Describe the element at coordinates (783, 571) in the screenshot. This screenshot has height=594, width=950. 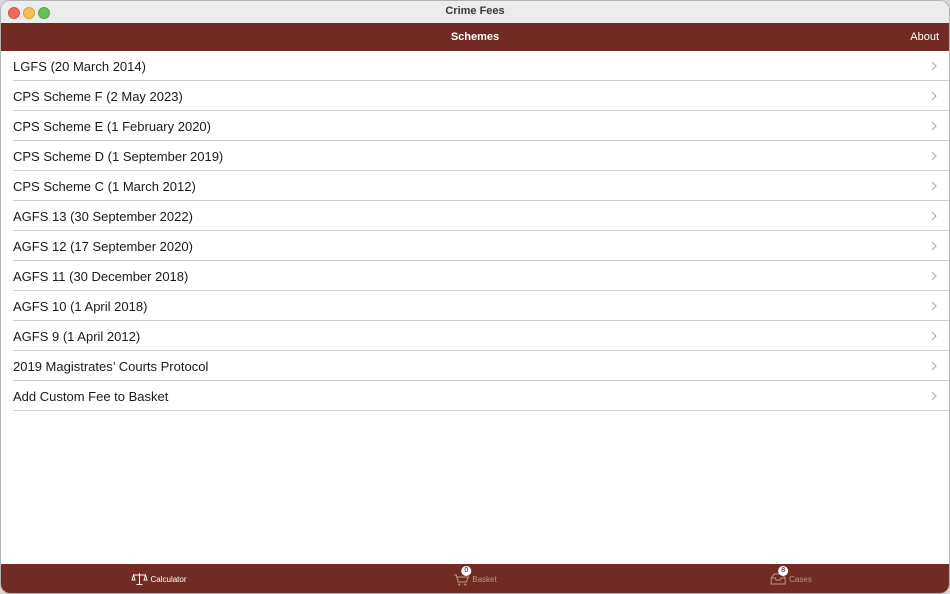
I see `cases-count-badge: 8` at that location.